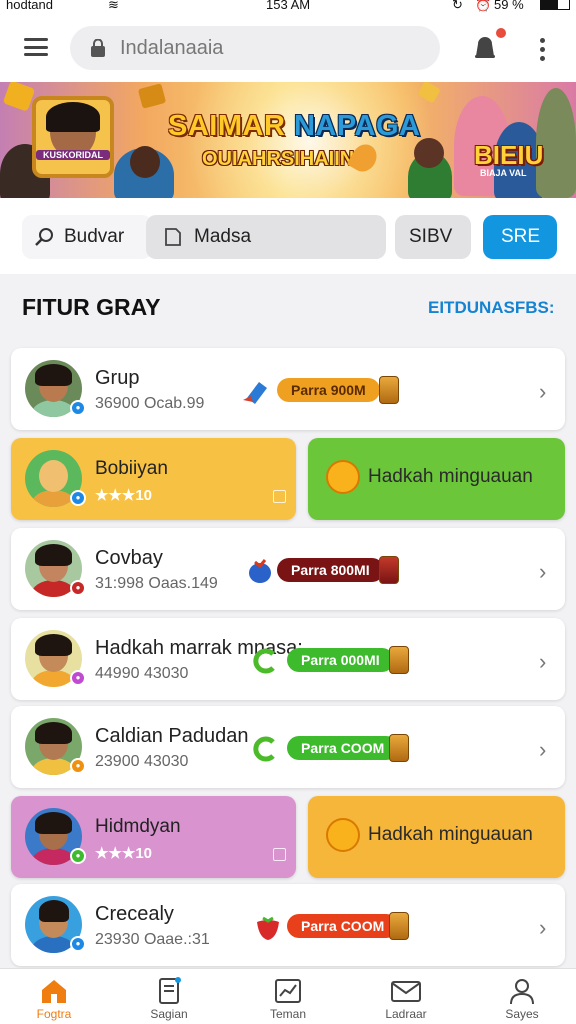  I want to click on clock-text: 153 AM, so click(288, 6).